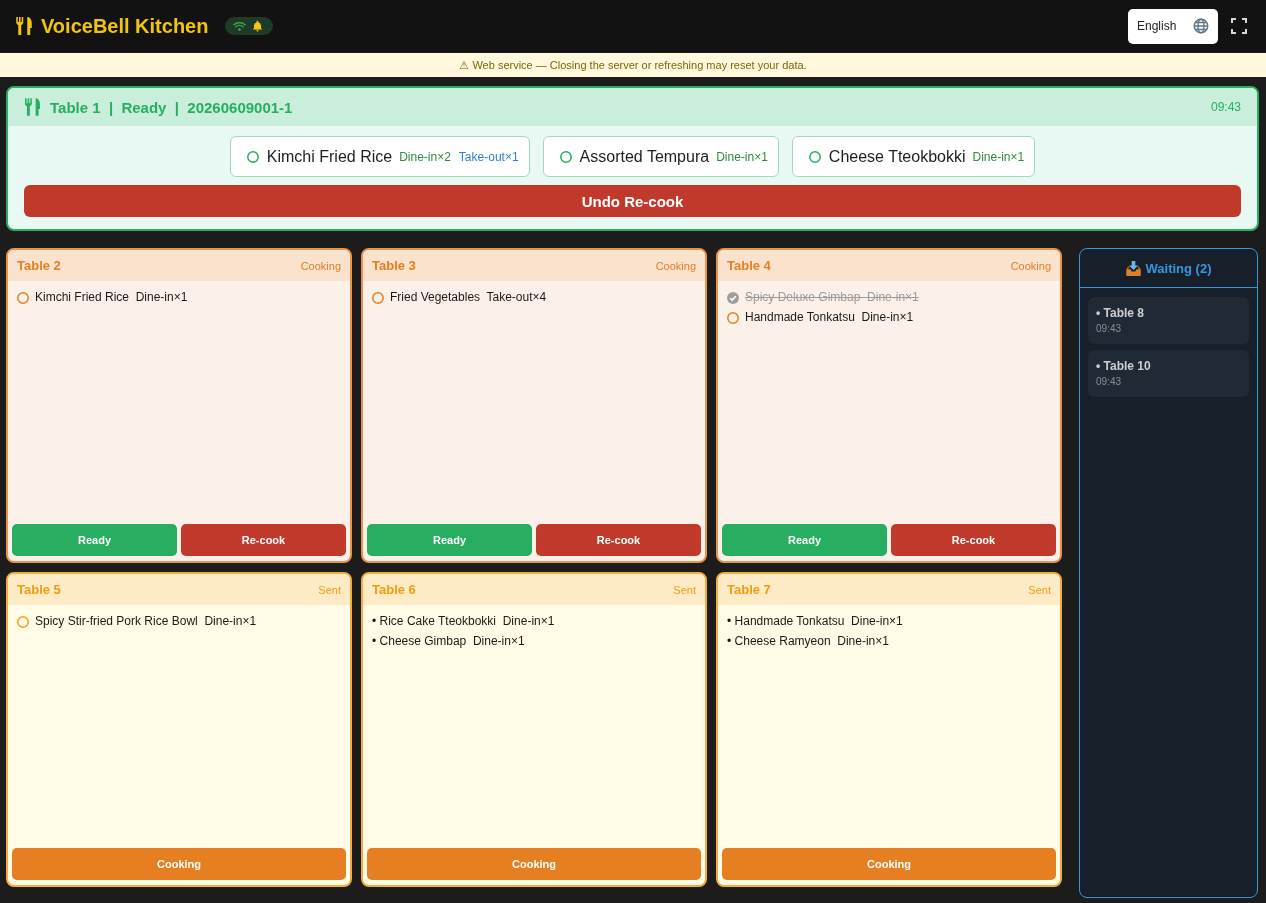 The width and height of the screenshot is (1266, 903). What do you see at coordinates (1168, 320) in the screenshot?
I see `waiting-item: • Table 8 09:43` at bounding box center [1168, 320].